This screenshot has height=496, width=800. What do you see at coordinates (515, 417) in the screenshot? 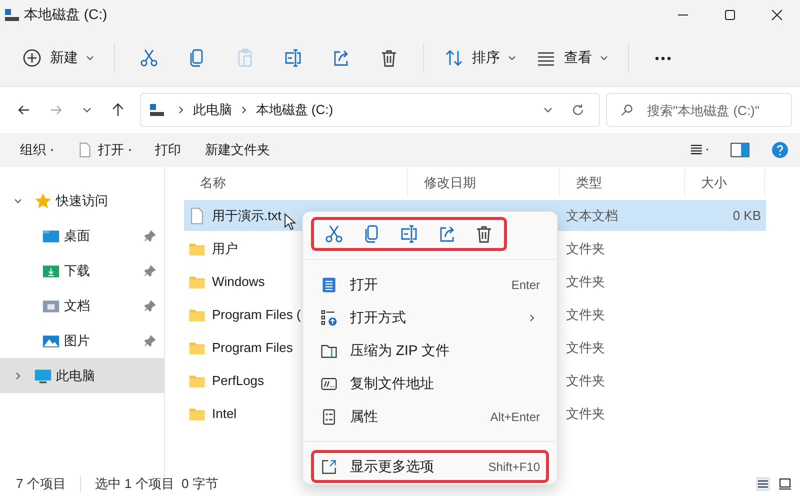
I see `shortcut-hint: Alt+Enter` at bounding box center [515, 417].